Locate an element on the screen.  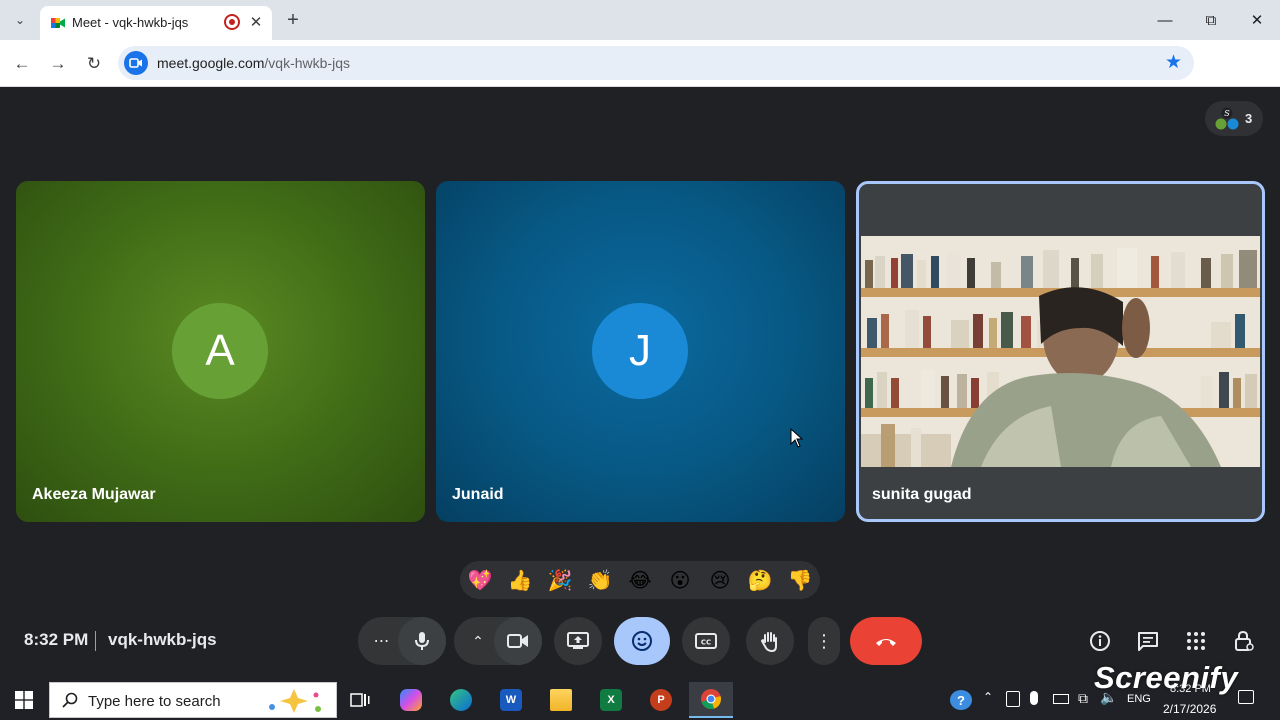
mic-tray-icon is located at coordinates (1034, 698).